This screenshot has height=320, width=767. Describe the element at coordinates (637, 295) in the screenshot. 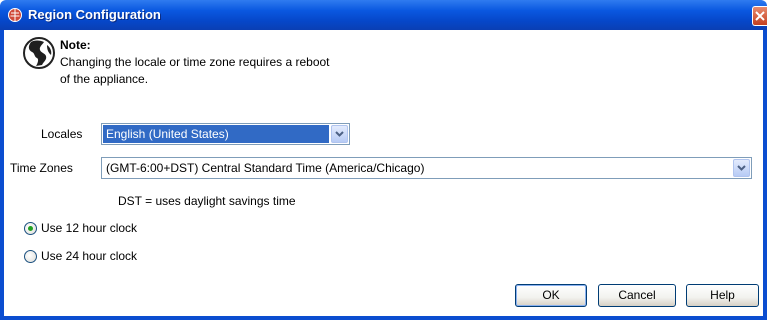

I see `cancel-button: Cancel` at that location.